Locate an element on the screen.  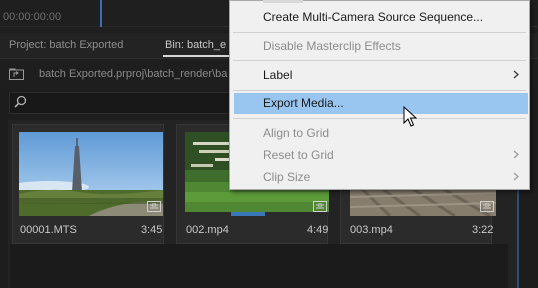
bin-empty-area is located at coordinates (259, 266).